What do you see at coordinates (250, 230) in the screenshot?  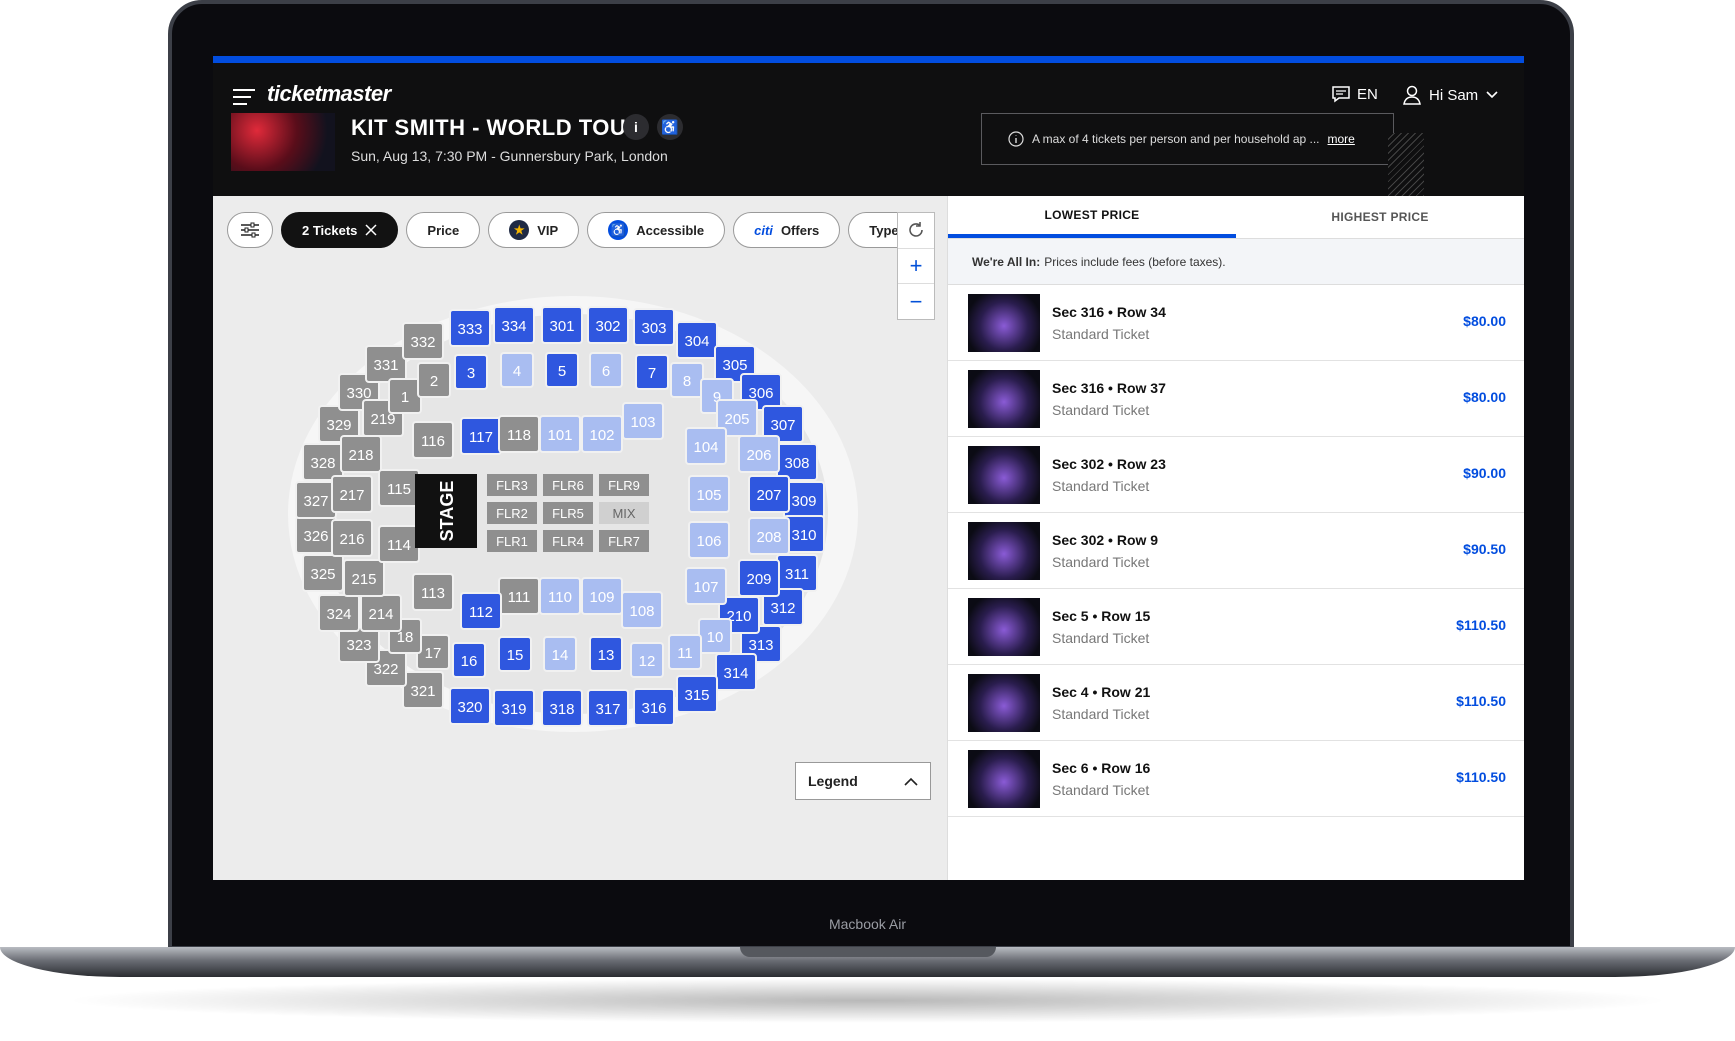 I see `filter-settings-button` at bounding box center [250, 230].